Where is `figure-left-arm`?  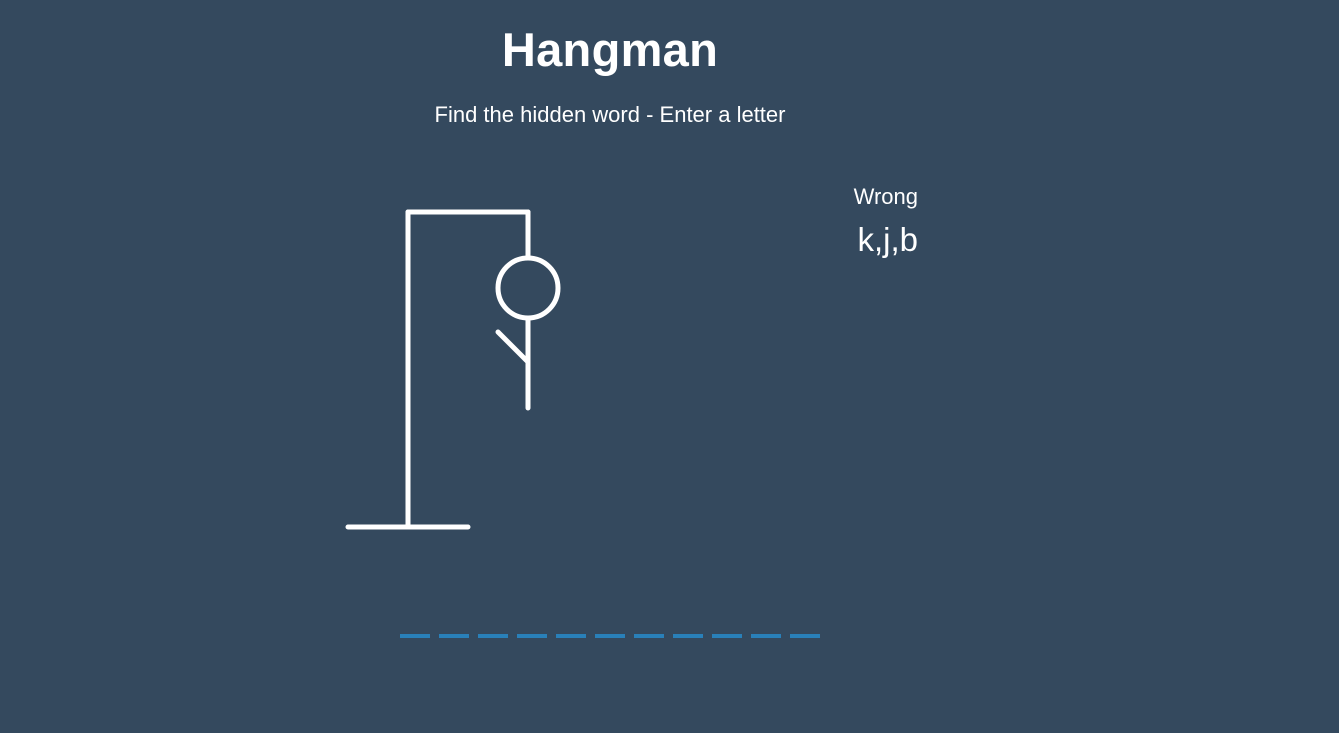
figure-left-arm is located at coordinates (513, 347).